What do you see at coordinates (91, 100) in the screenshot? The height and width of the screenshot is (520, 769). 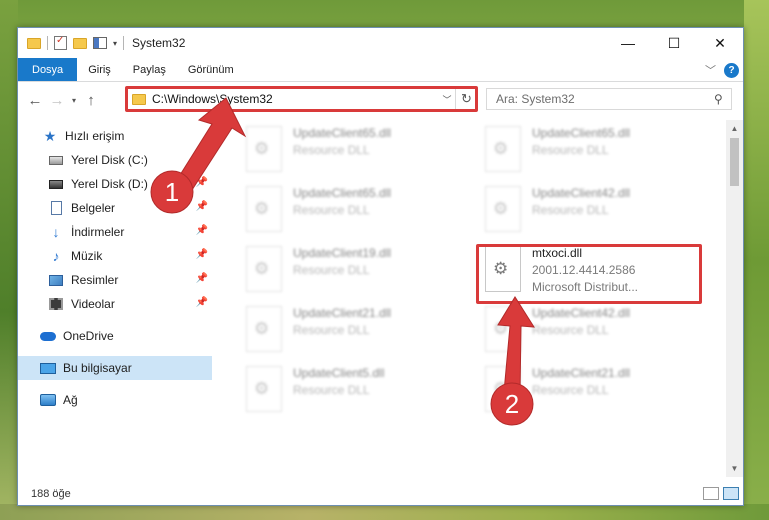 I see `up-button: ↑` at bounding box center [91, 100].